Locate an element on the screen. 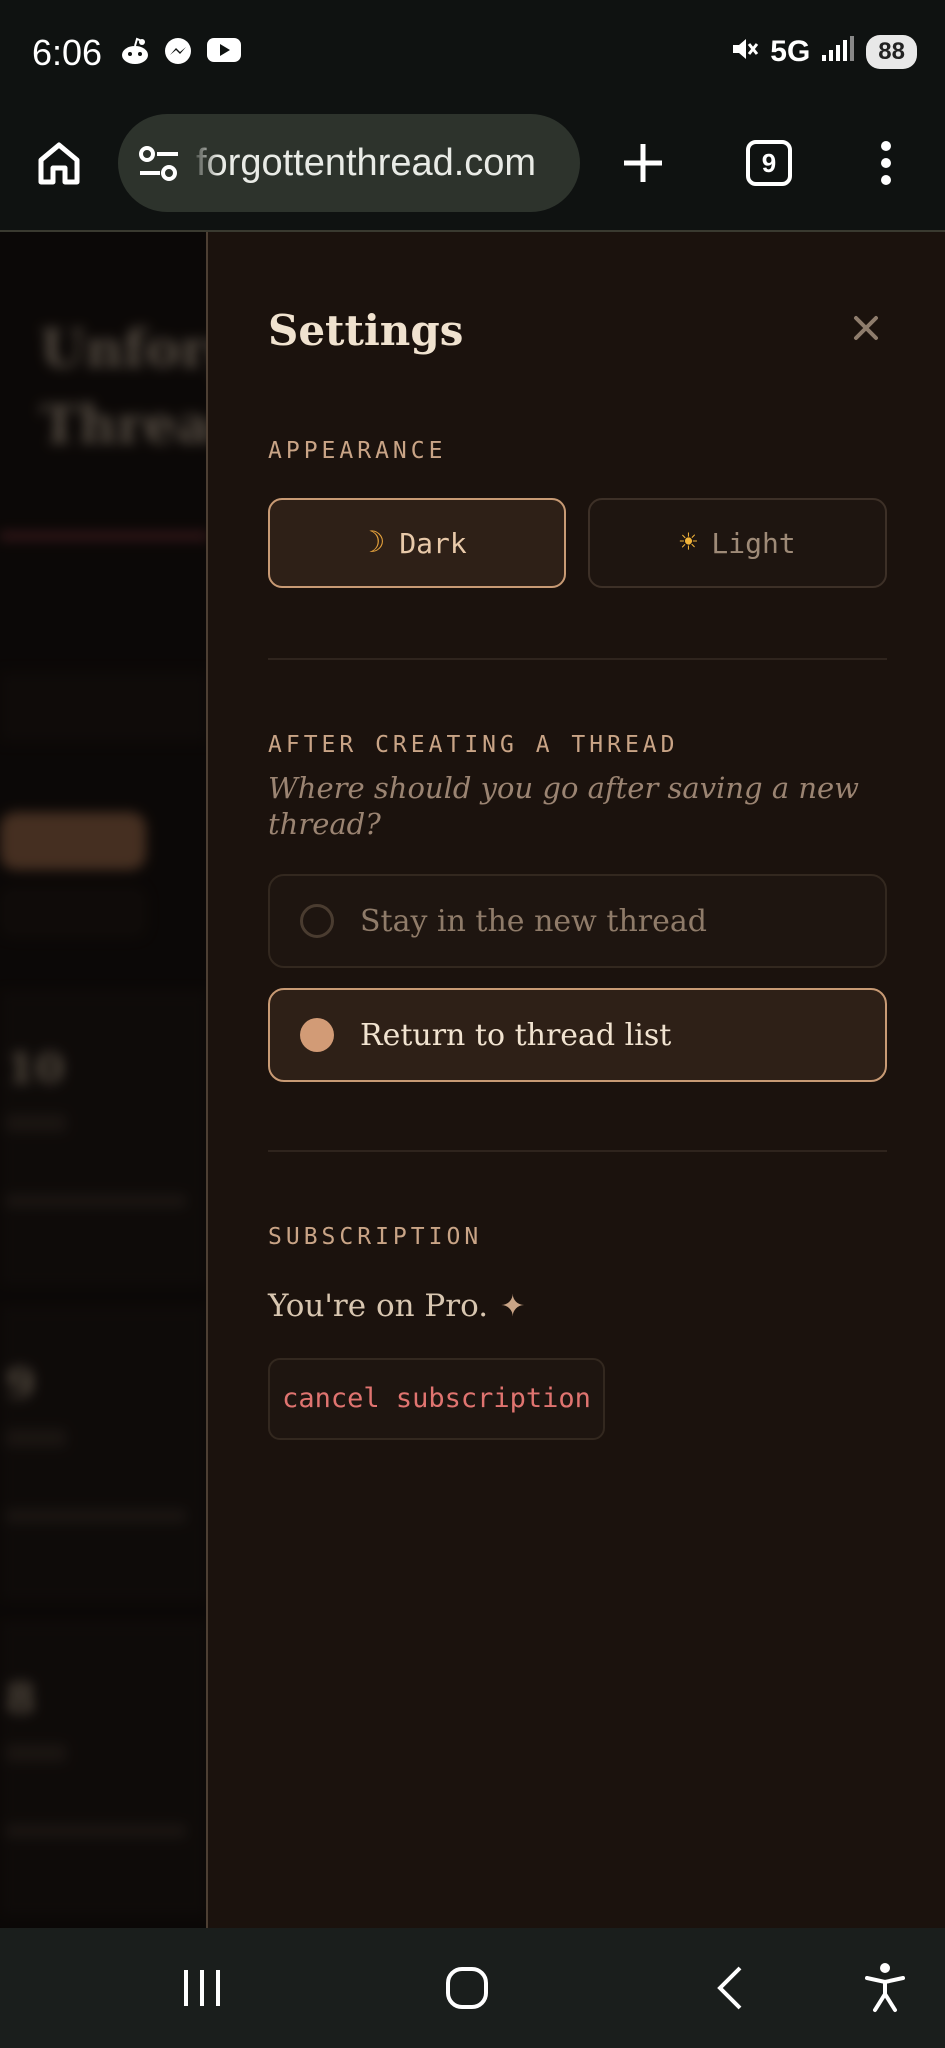  appearance-label: APPEARANCE is located at coordinates (357, 451).